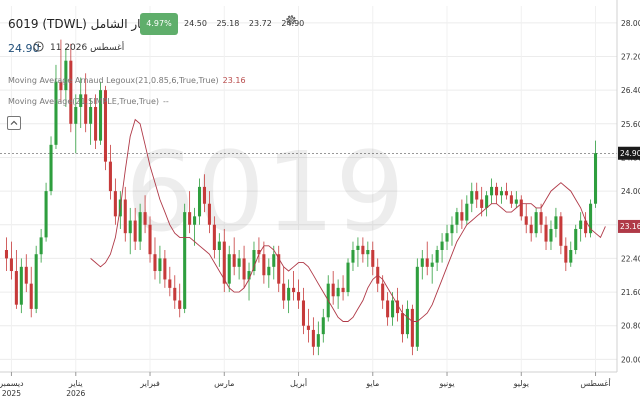 Image resolution: width=640 pixels, height=400 pixels. Describe the element at coordinates (630, 226) in the screenshot. I see `ma-price-tag-label: 23.16` at that location.